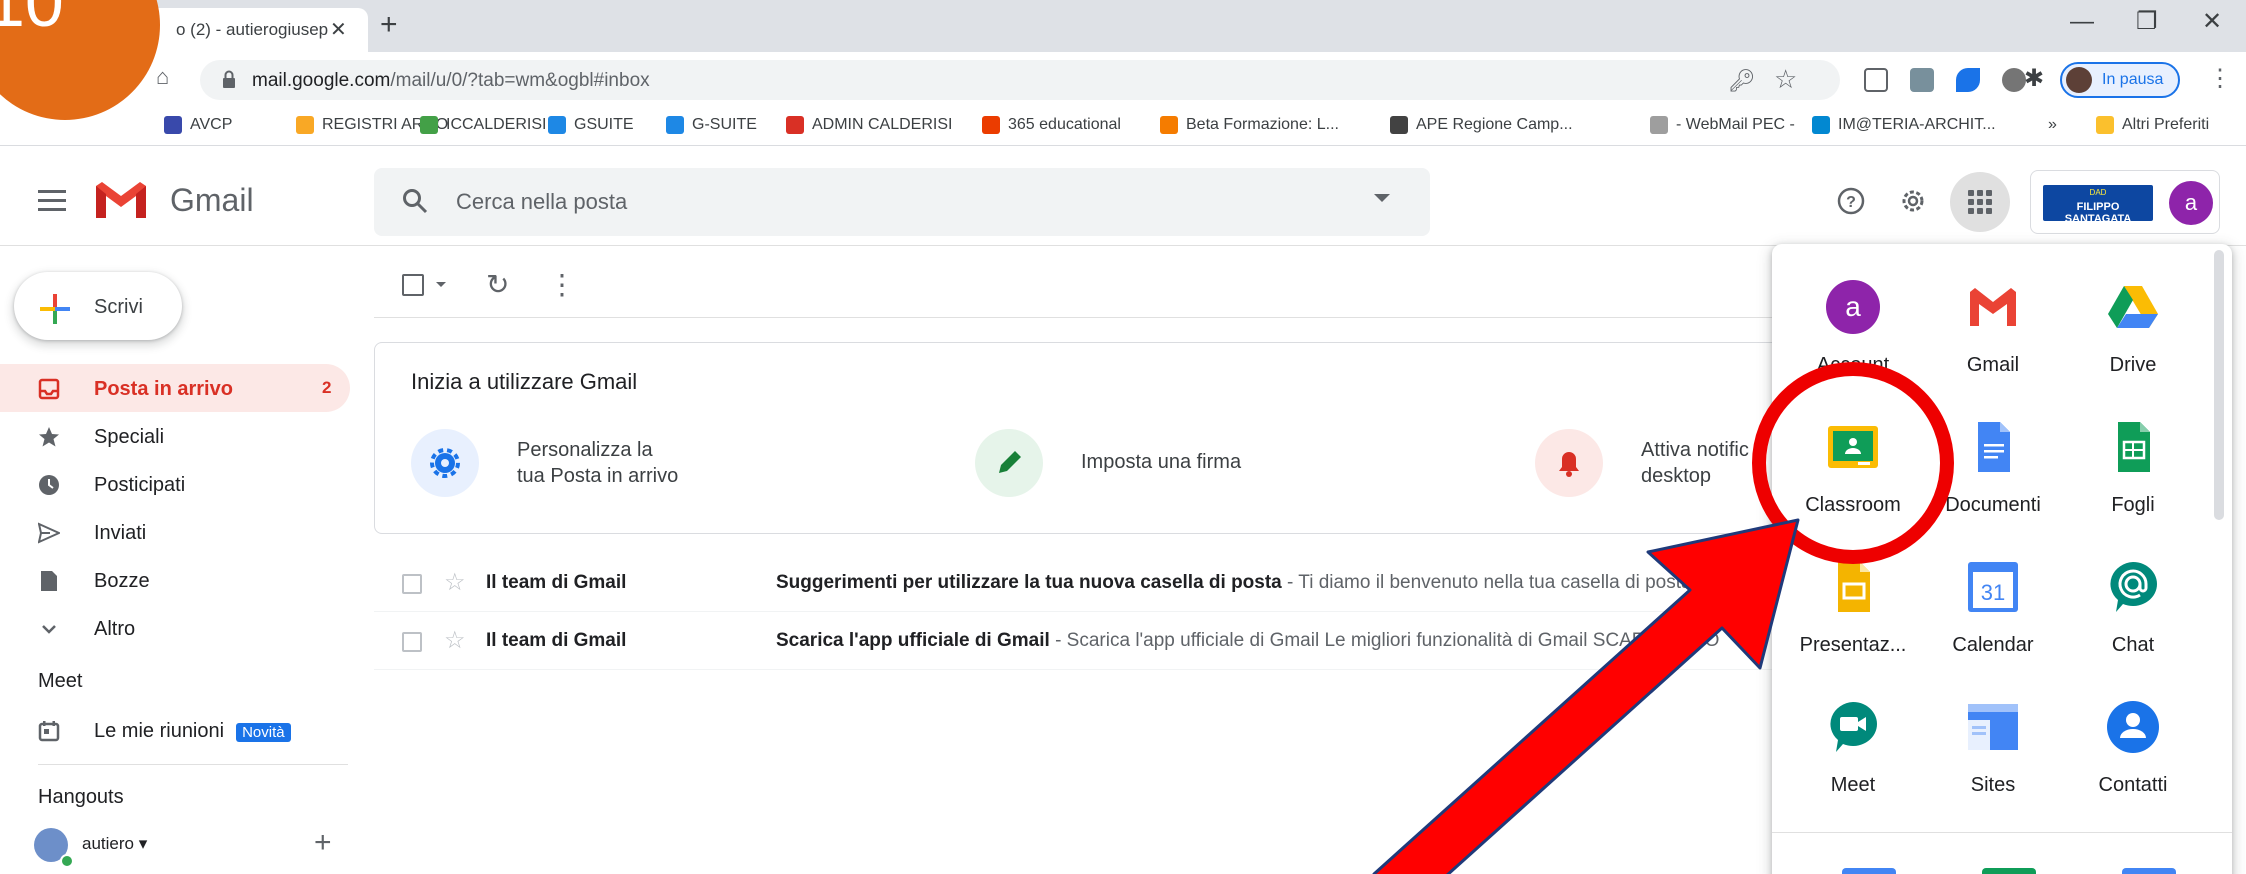 The width and height of the screenshot is (2246, 874). Describe the element at coordinates (1851, 201) in the screenshot. I see `help-icon: ?` at that location.